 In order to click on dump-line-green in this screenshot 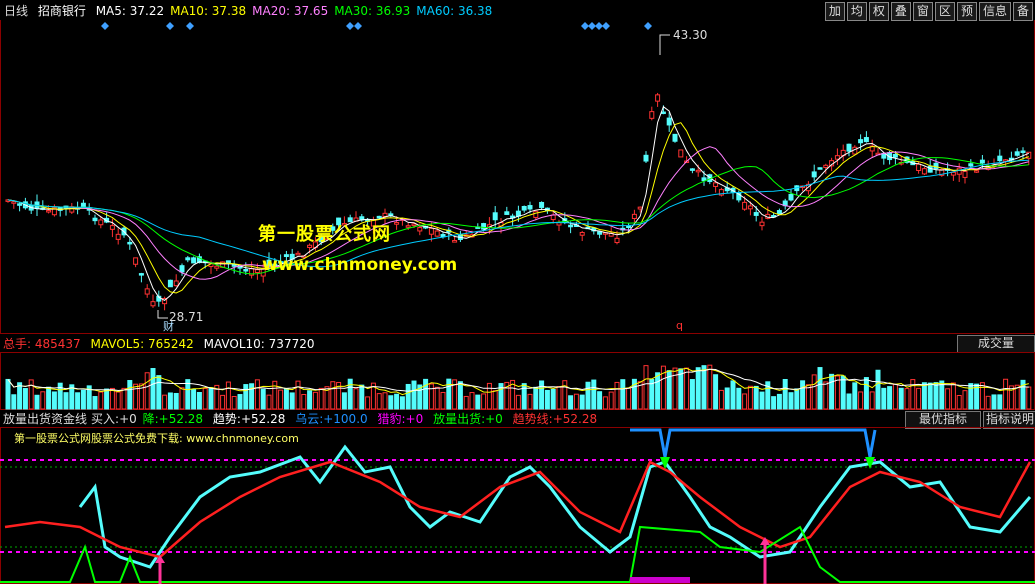, I will do `click(517, 554)`.